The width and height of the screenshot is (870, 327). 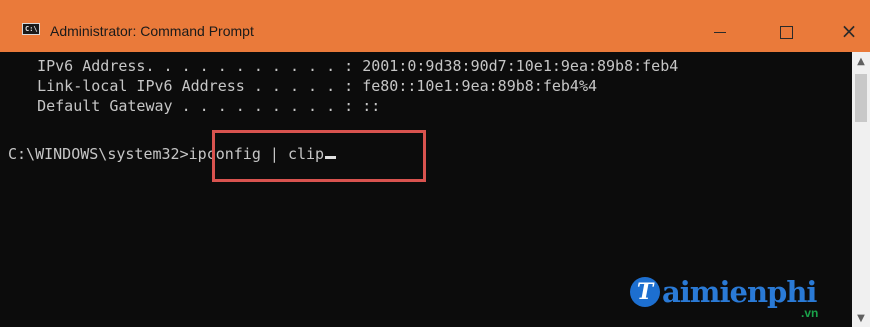 I want to click on window-title: Administrator: Command Prompt, so click(x=152, y=31).